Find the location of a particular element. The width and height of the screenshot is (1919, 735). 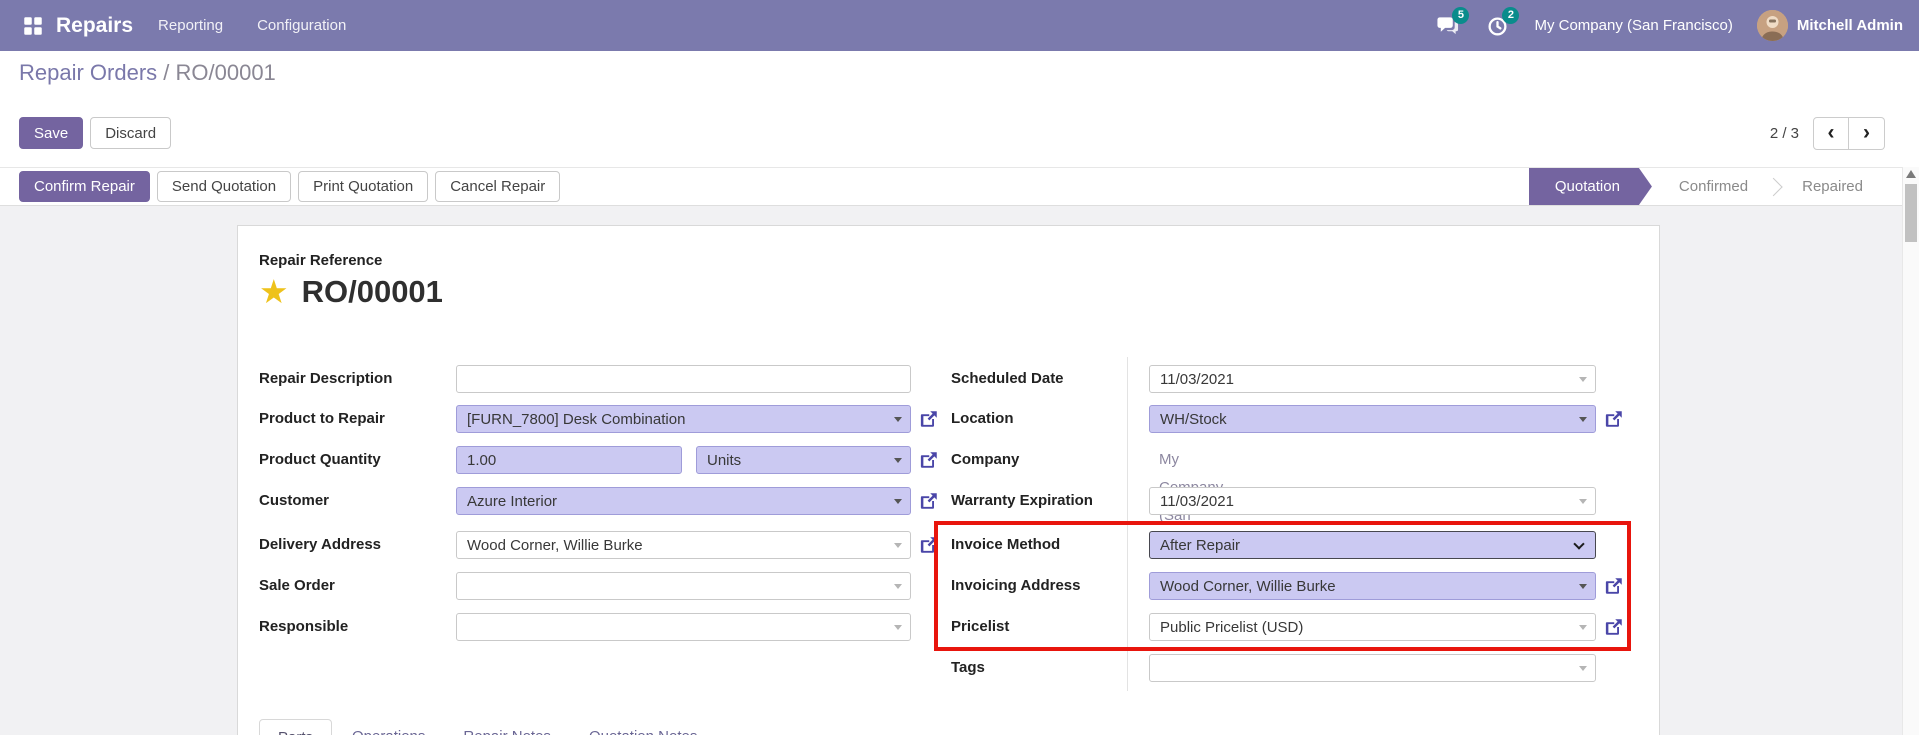

product-quantity-input is located at coordinates (569, 460).